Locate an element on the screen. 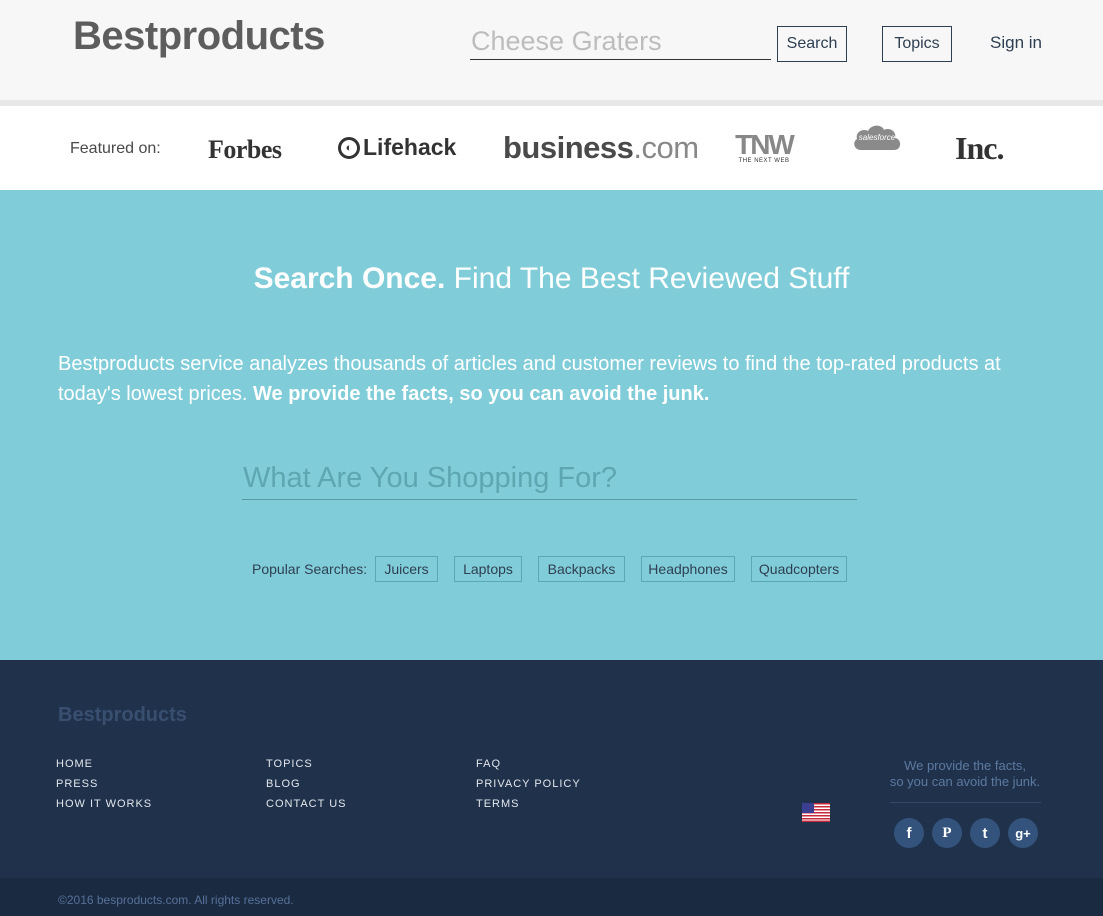  business-logo-domain: .com is located at coordinates (666, 147).